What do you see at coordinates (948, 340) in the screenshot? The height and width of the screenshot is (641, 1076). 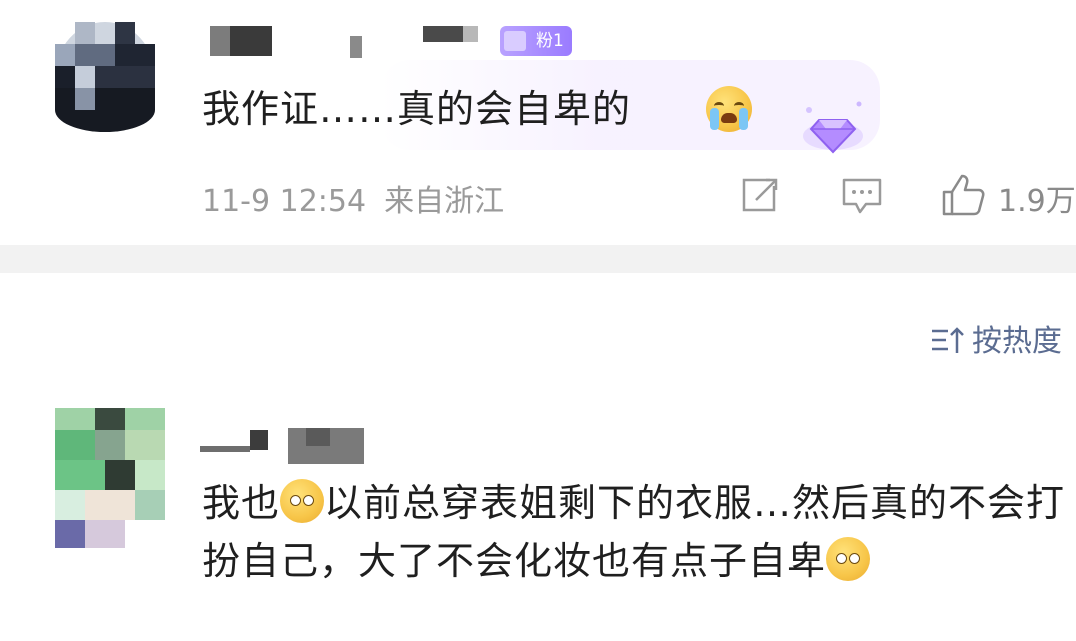 I see `sort-icon` at bounding box center [948, 340].